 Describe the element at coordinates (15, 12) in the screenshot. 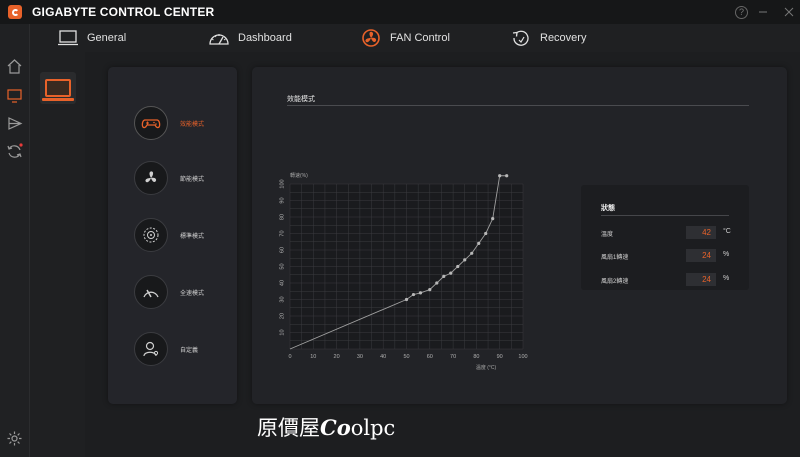

I see `gigabyte-logo-icon` at that location.